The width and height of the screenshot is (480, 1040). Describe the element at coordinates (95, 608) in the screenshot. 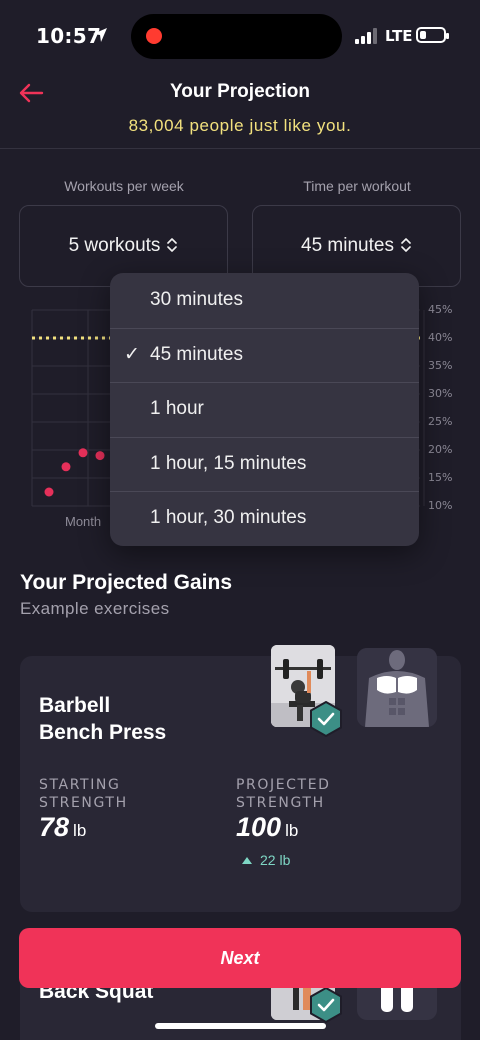

I see `gains-subtitle: Example exercises` at that location.